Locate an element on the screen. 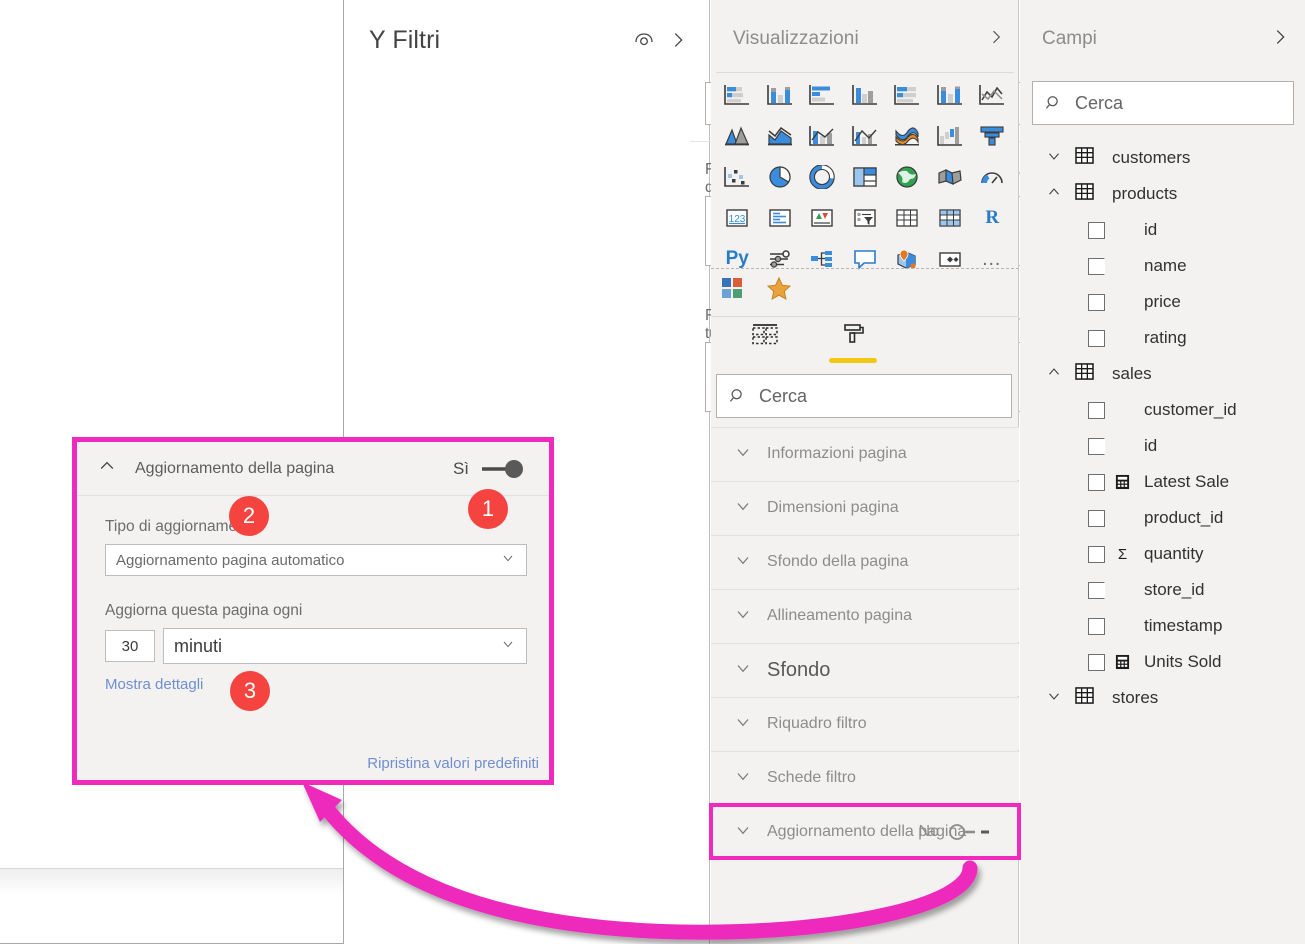 The width and height of the screenshot is (1305, 944). field-label: store_id is located at coordinates (1174, 589).